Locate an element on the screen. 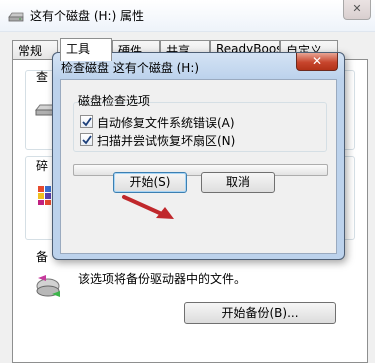 The height and width of the screenshot is (363, 375). backup-description: 该选项将备份驱动器中的文件。 is located at coordinates (162, 279).